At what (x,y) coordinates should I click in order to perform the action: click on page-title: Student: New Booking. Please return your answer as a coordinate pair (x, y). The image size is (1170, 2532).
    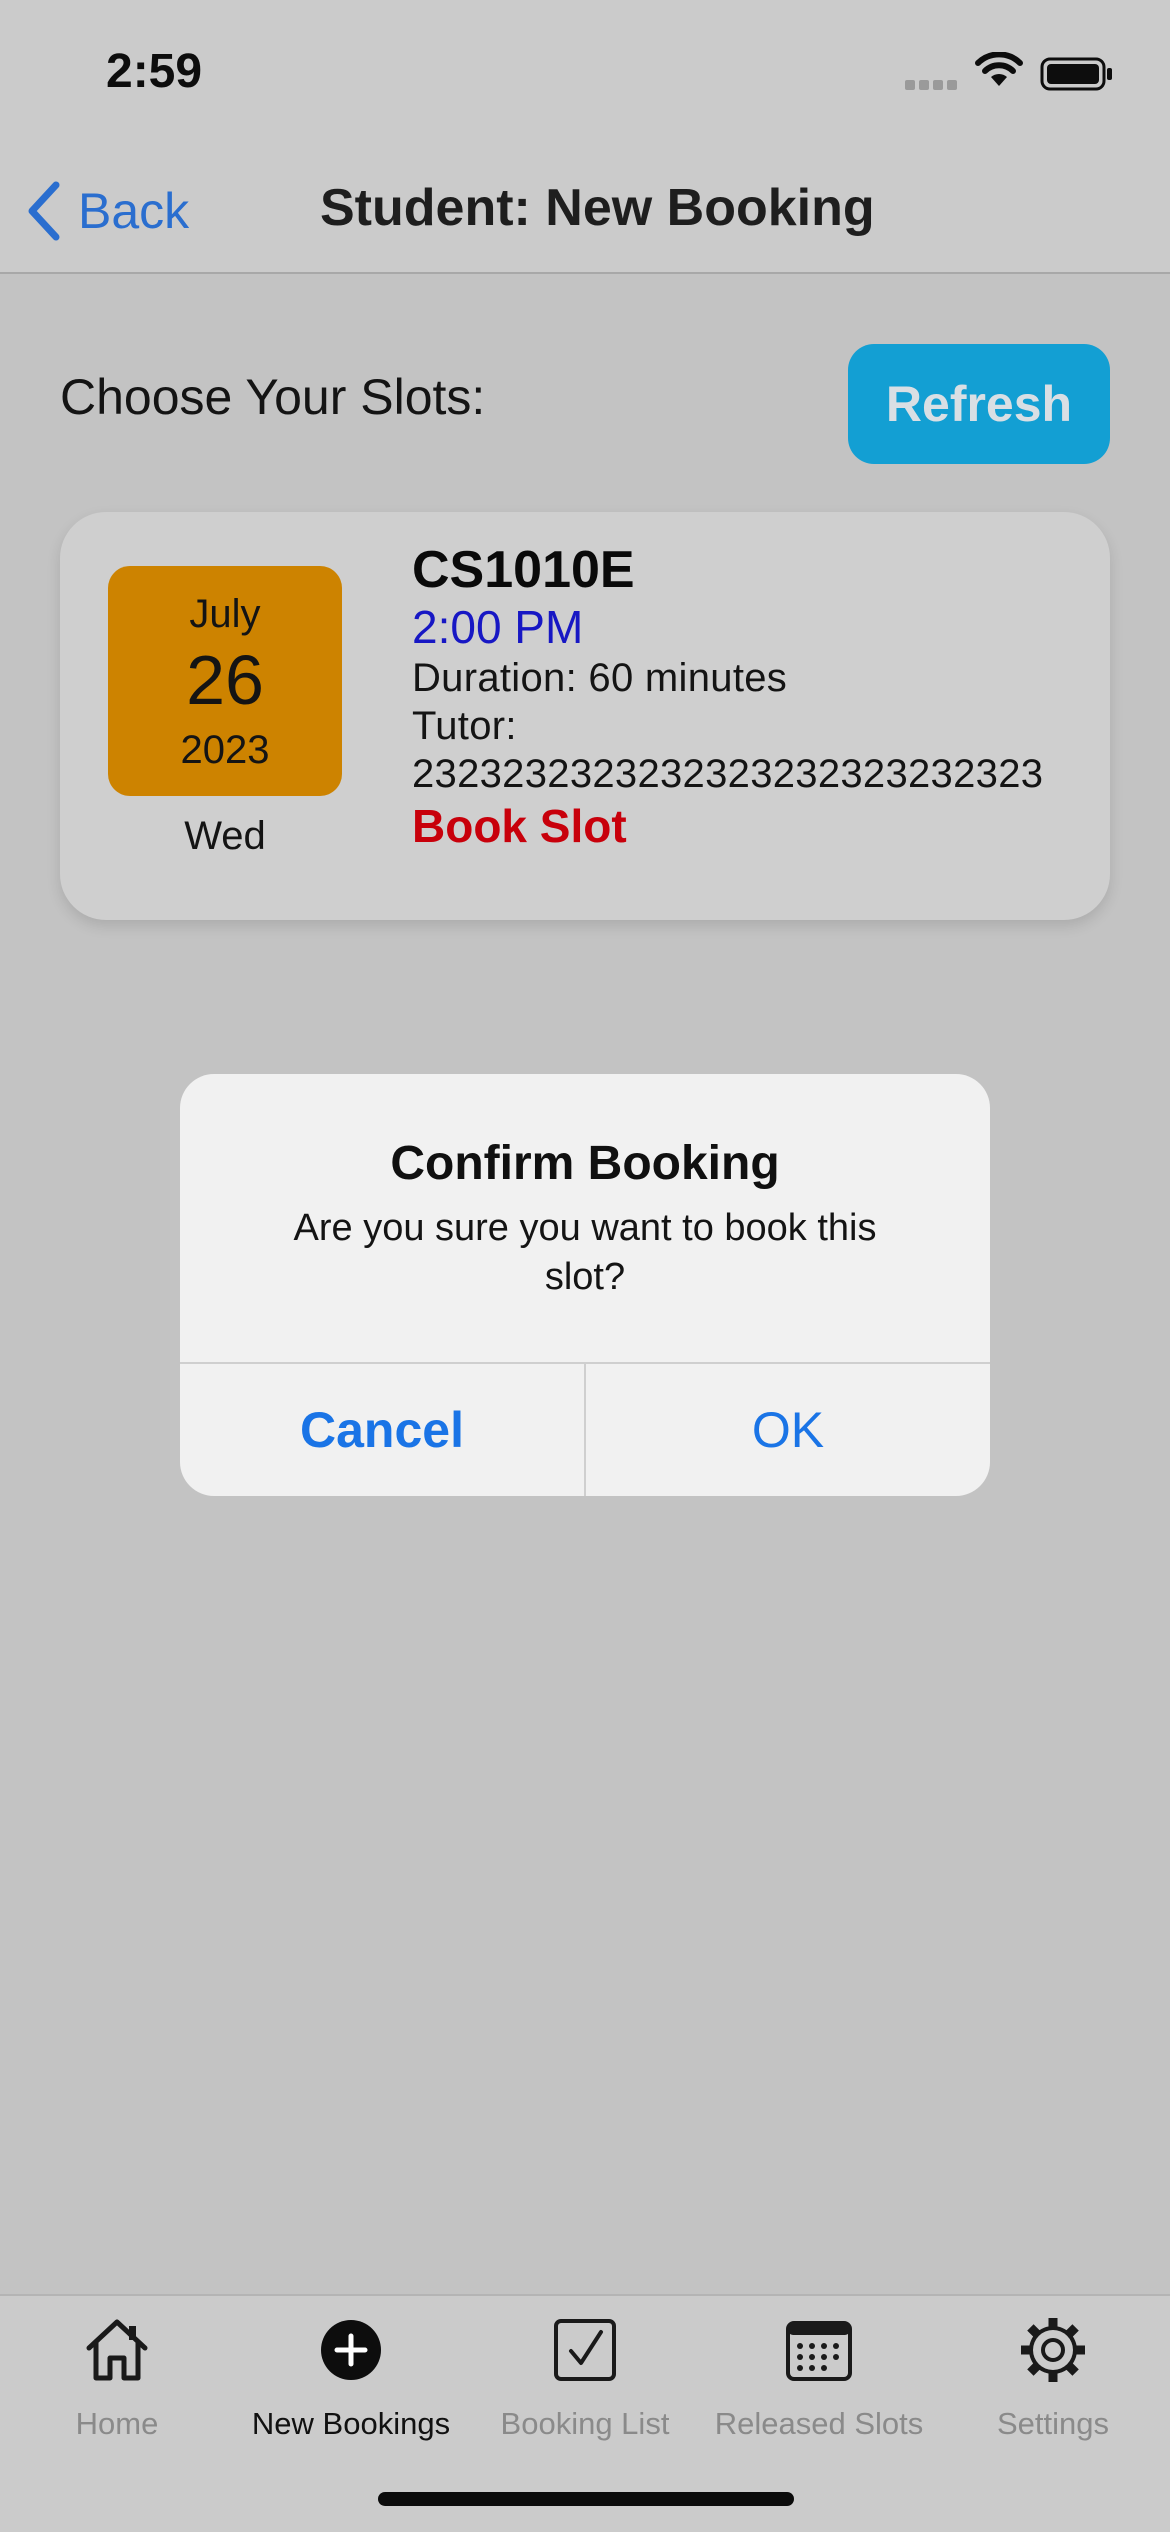
    Looking at the image, I should click on (597, 208).